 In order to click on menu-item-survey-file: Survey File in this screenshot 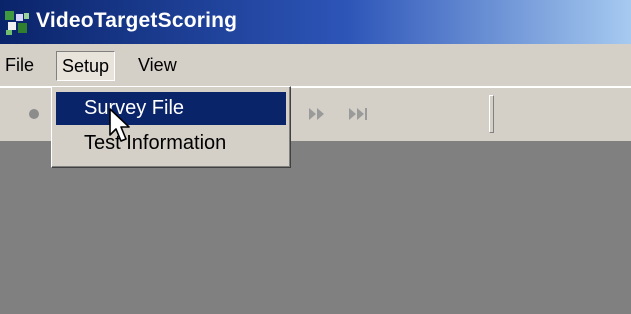, I will do `click(171, 108)`.